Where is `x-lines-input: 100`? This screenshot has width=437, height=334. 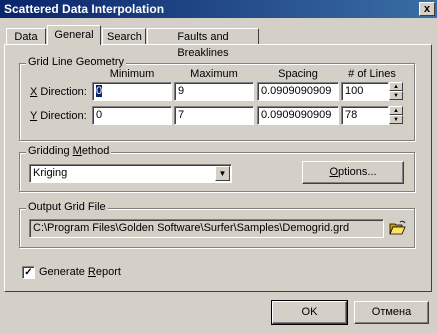 x-lines-input: 100 is located at coordinates (365, 91).